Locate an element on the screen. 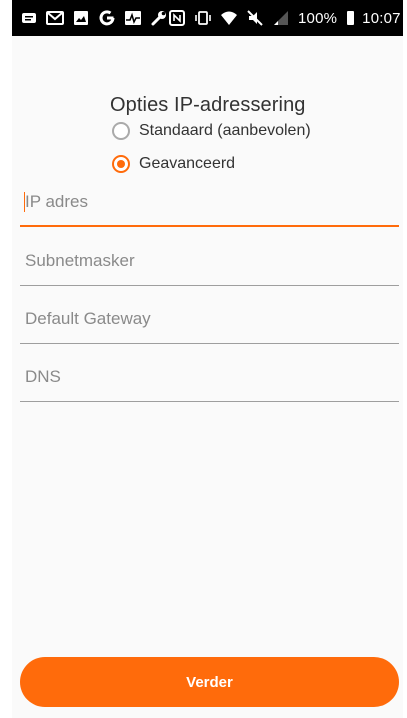  battery-percent: 100% is located at coordinates (318, 18).